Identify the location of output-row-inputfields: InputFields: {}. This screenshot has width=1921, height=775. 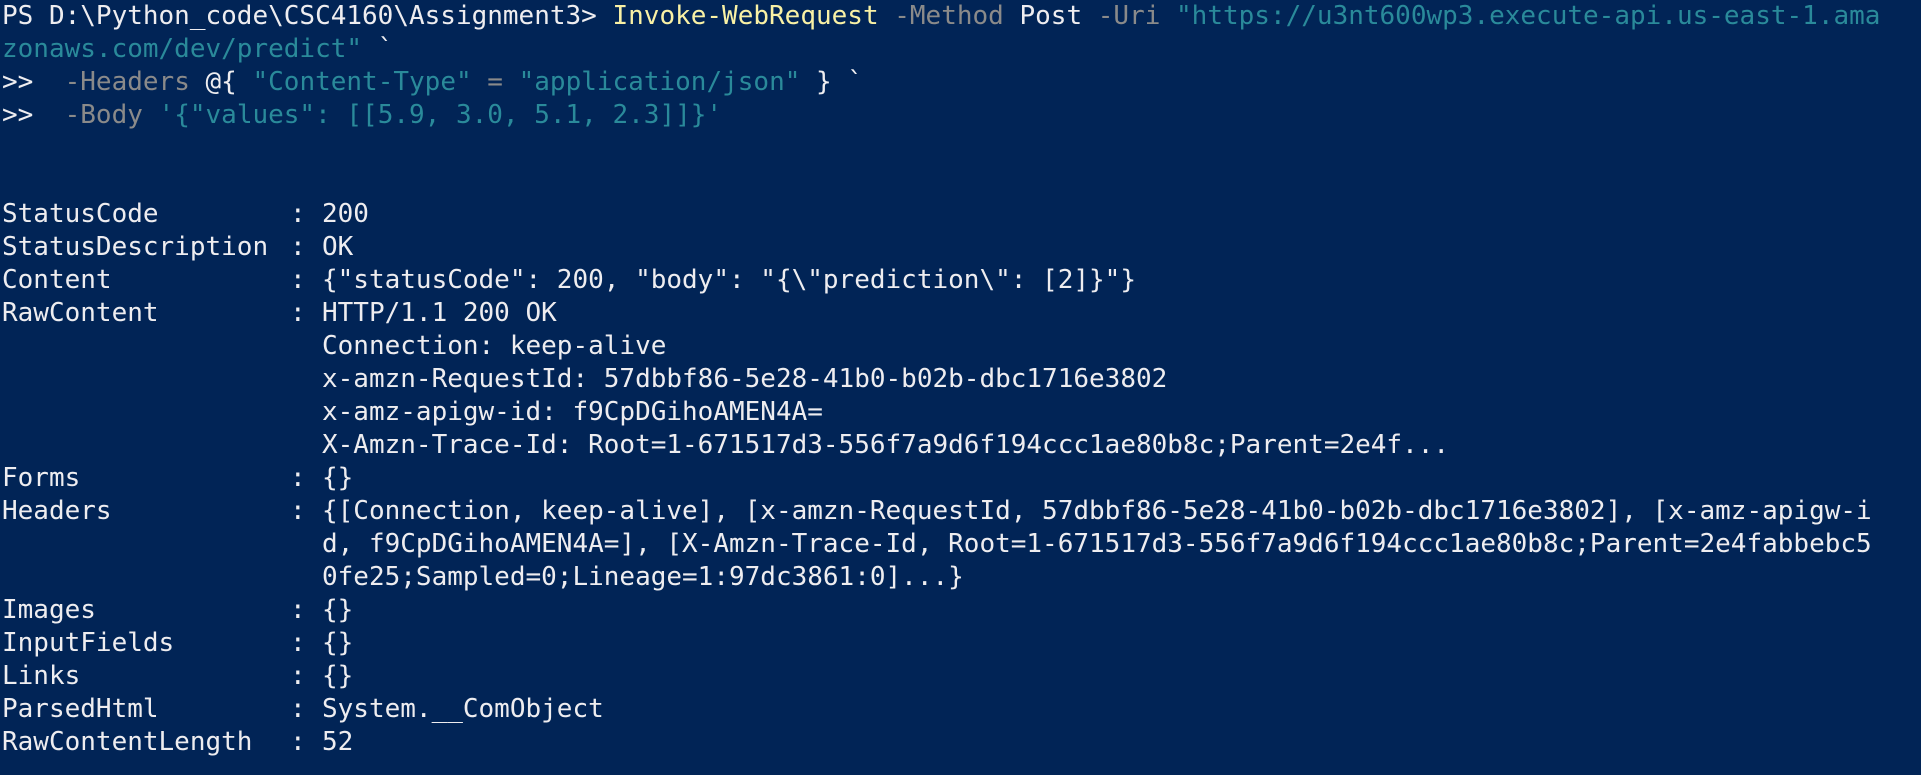
(961, 643).